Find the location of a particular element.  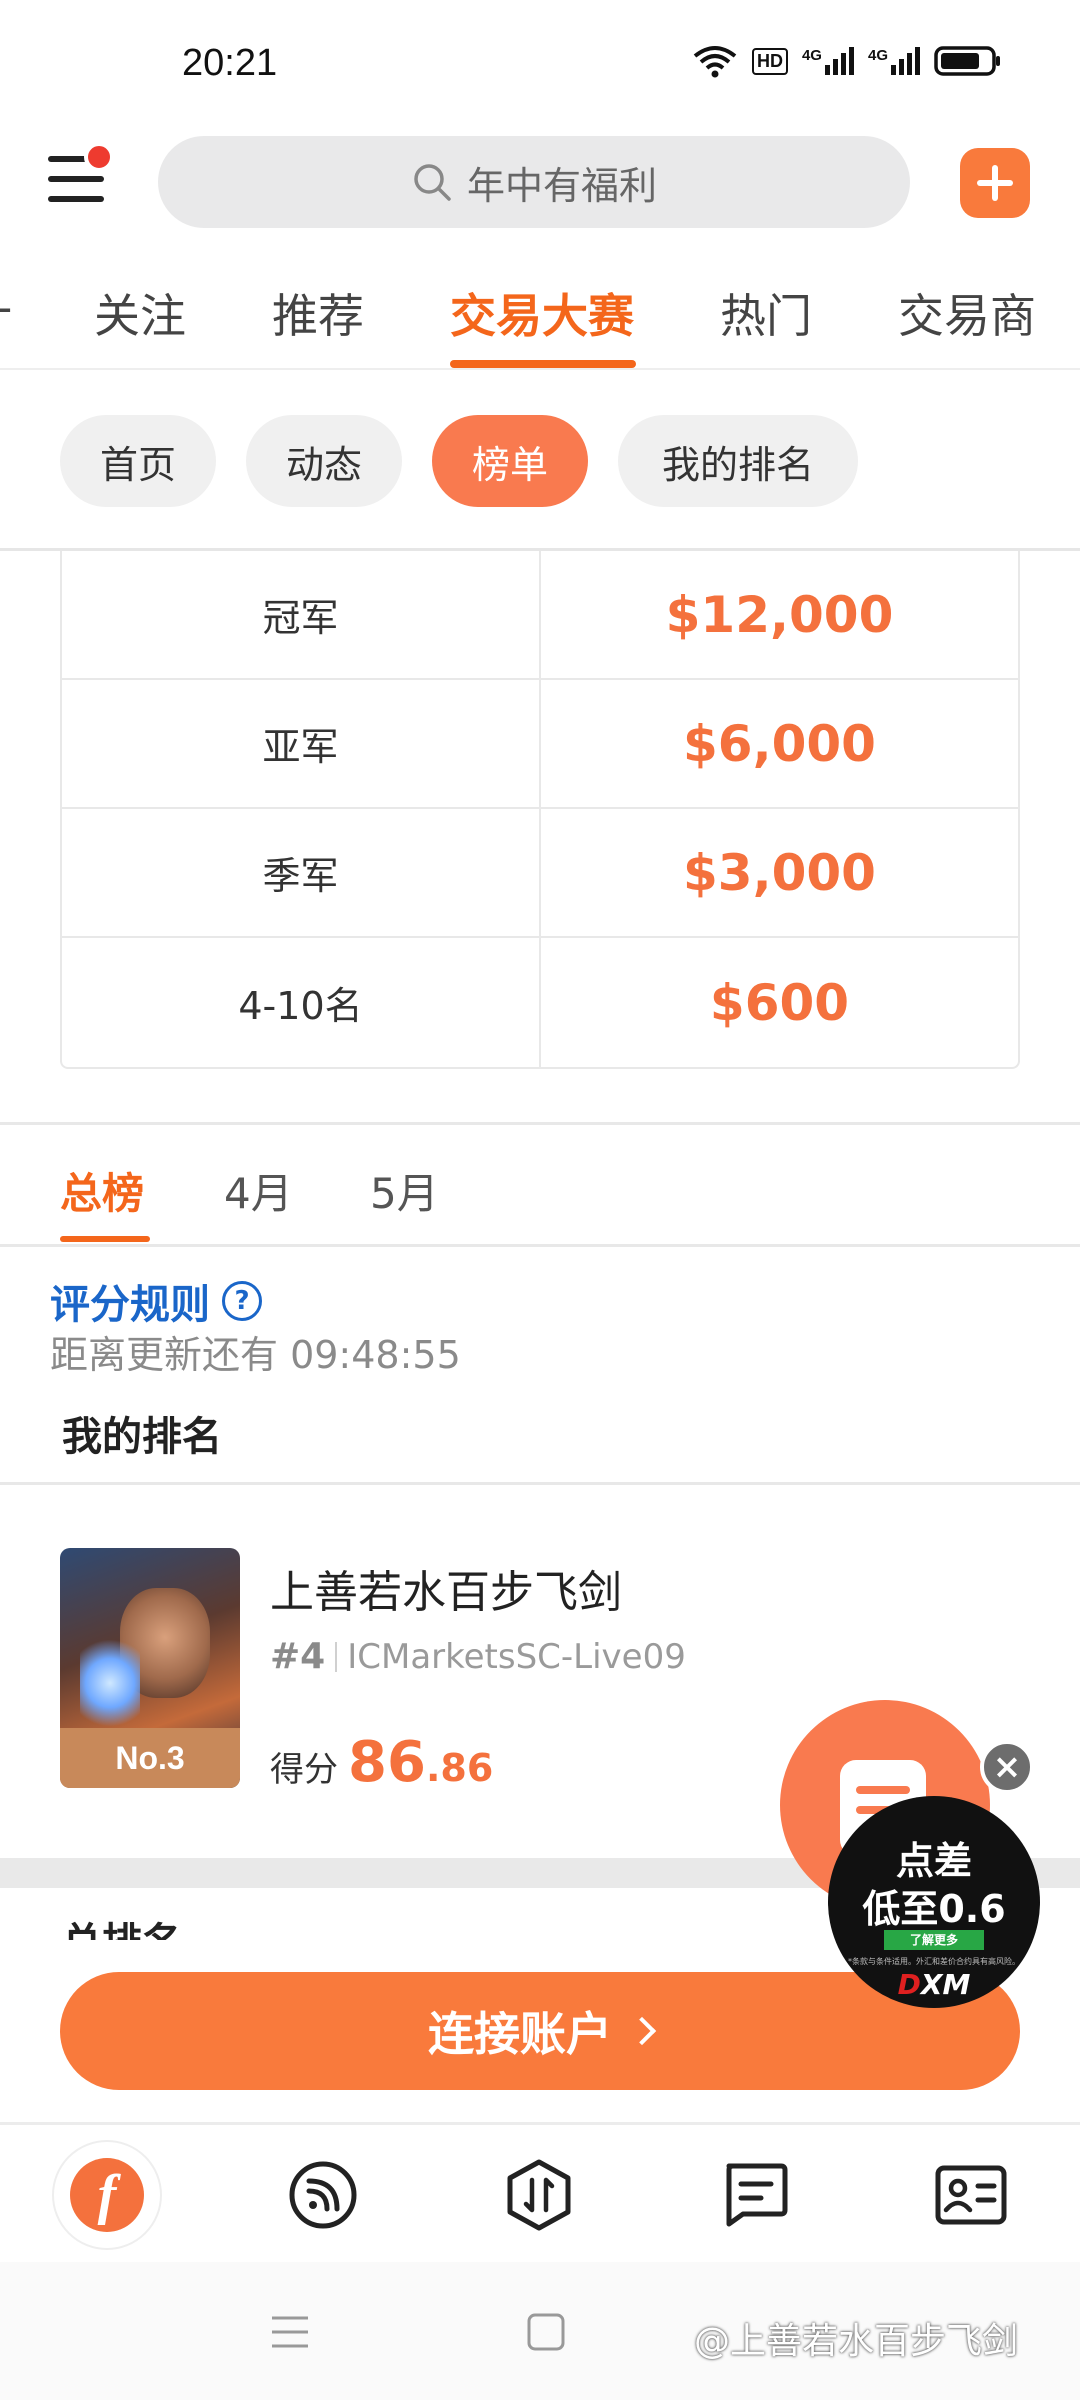

prize-place: 4-10名 is located at coordinates (301, 1002).